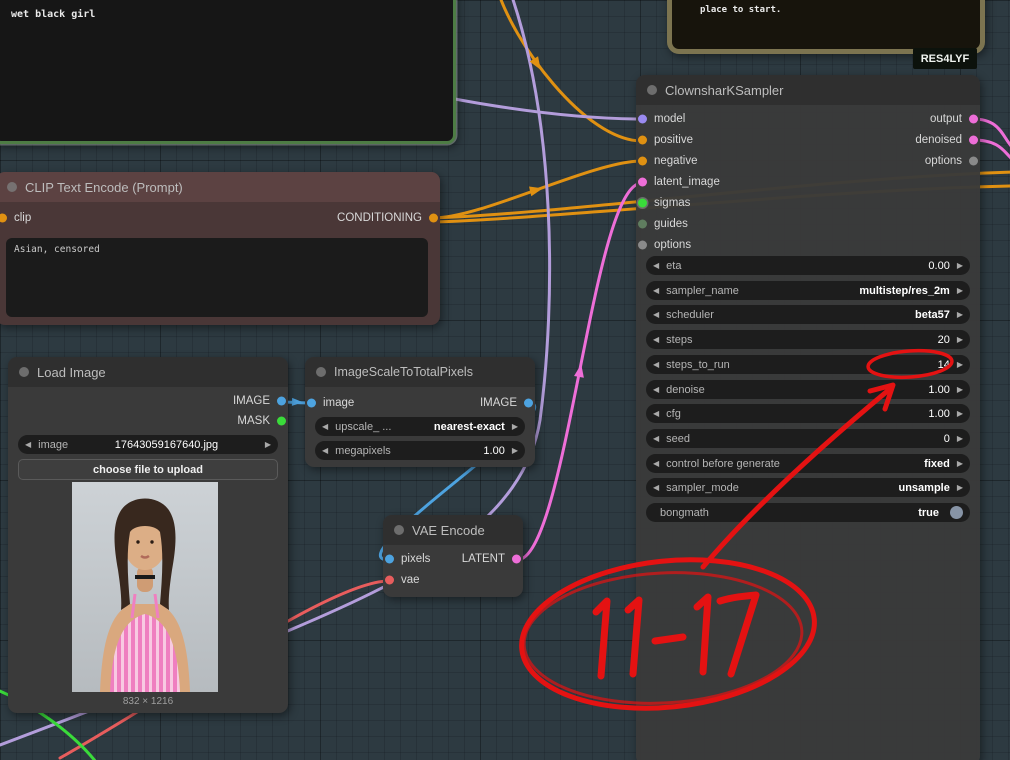  What do you see at coordinates (808, 314) in the screenshot?
I see `scheduler-widget: ◀ scheduler beta57 ▶` at bounding box center [808, 314].